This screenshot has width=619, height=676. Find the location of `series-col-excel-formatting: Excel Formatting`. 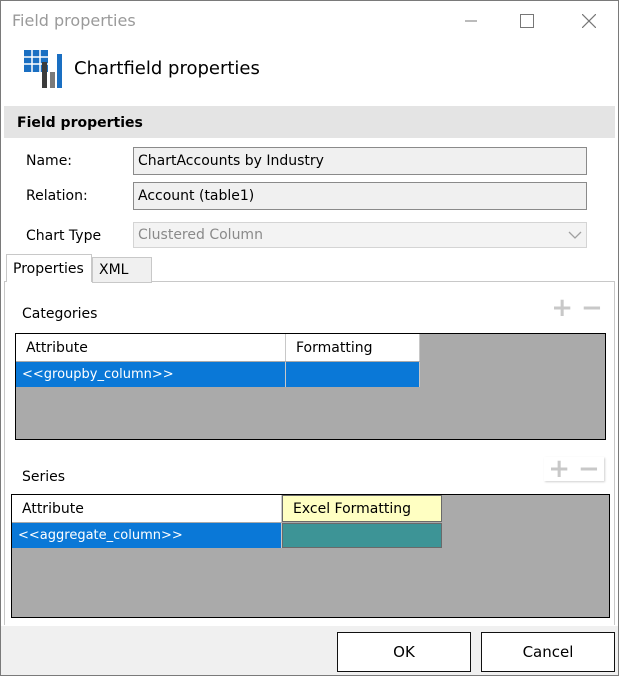

series-col-excel-formatting: Excel Formatting is located at coordinates (362, 508).